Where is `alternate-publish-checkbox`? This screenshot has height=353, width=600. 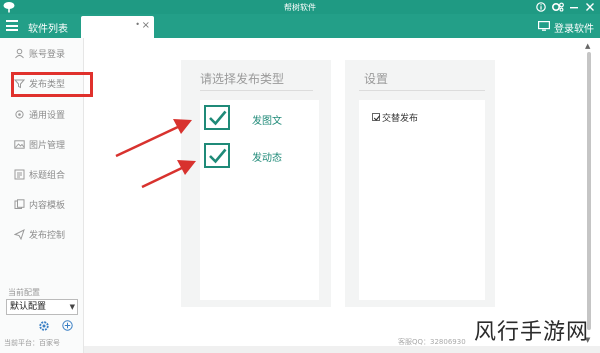
alternate-publish-checkbox is located at coordinates (376, 117).